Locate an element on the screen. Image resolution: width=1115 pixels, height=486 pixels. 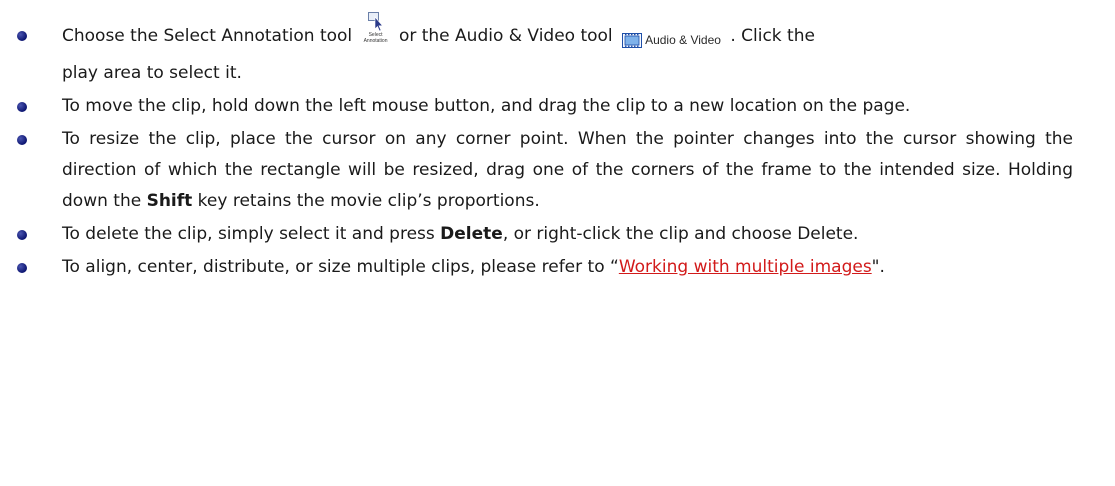
list-item-line: play area to select it. is located at coordinates (567, 73).